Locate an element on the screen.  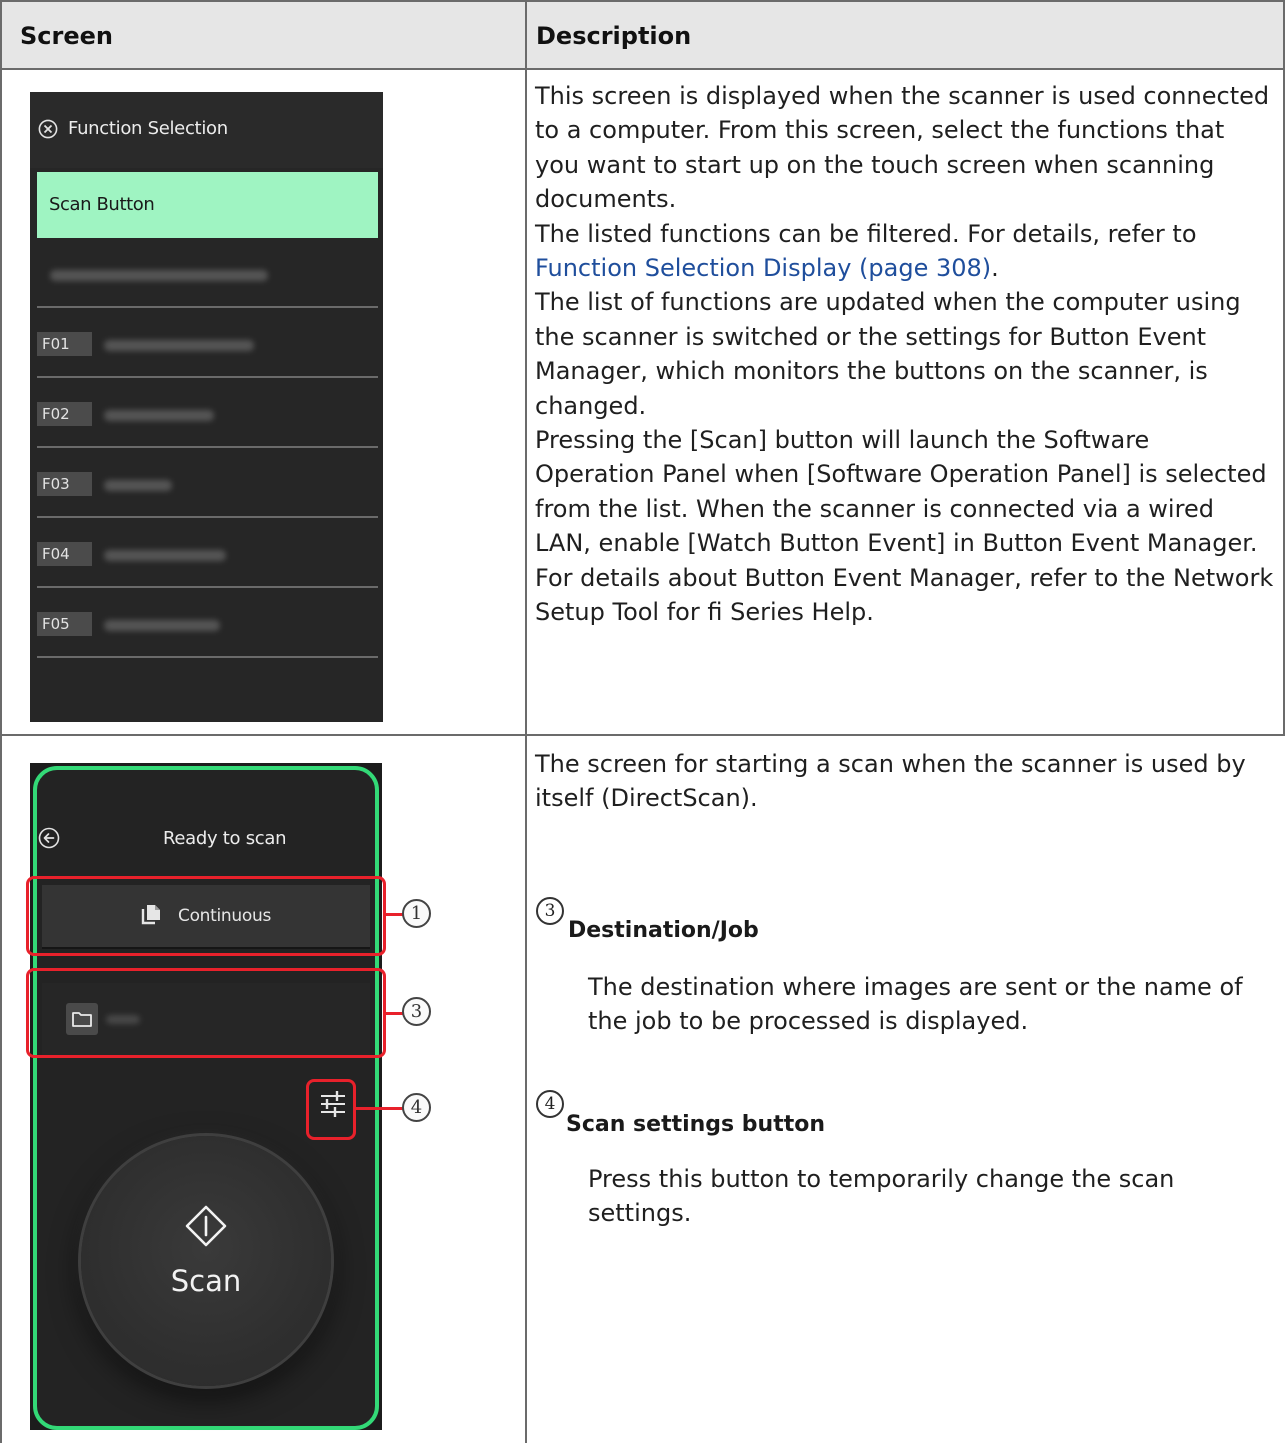
row-divider is located at coordinates (642, 735).